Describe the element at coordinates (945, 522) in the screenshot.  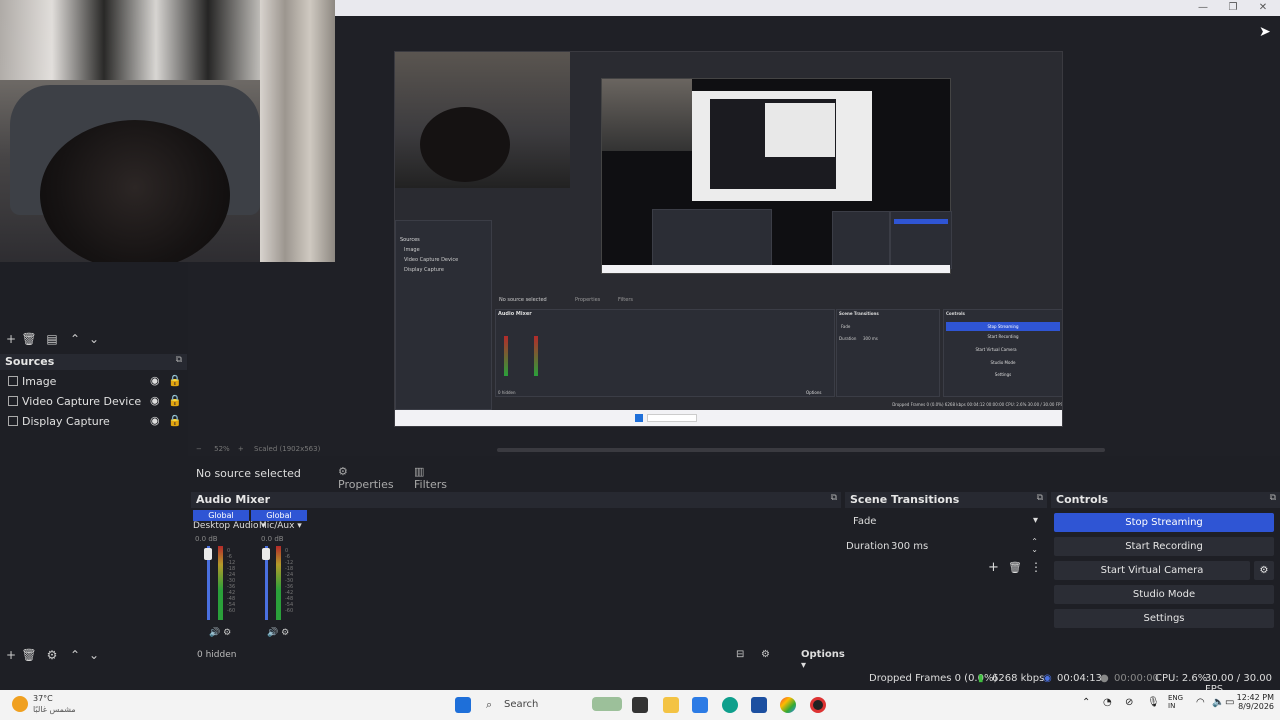
I see `transition-select: Fade ▾` at that location.